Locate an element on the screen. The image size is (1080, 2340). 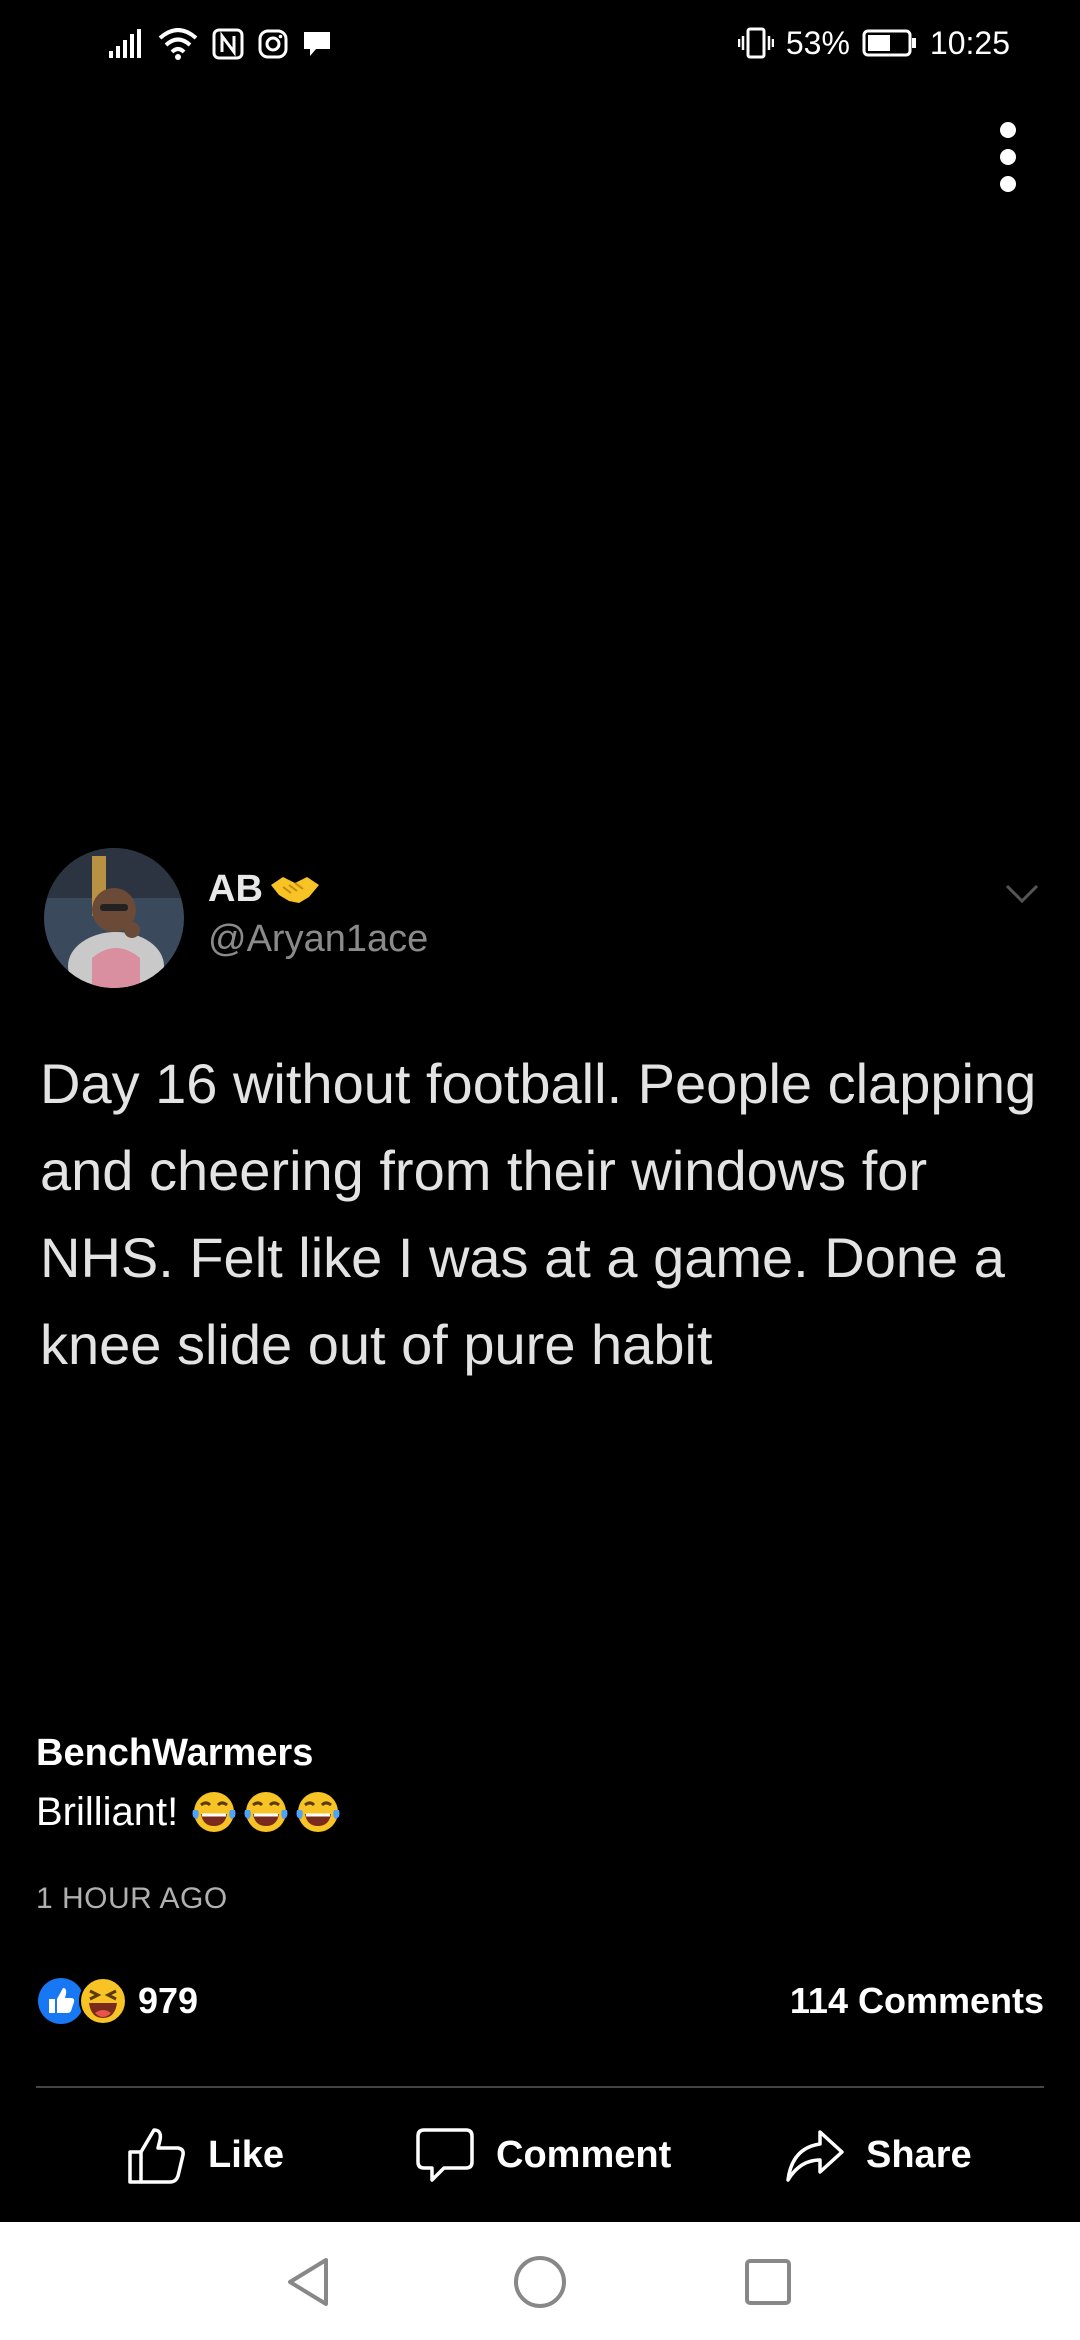
battery-icon is located at coordinates (889, 43).